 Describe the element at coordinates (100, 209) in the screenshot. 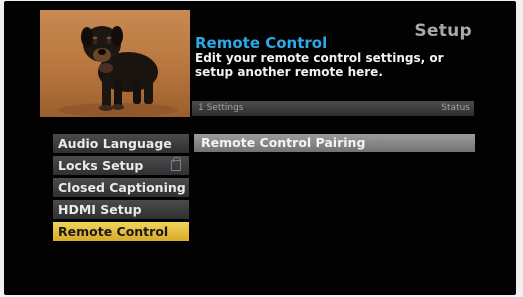

I see `menu-item-label: HDMI Setup` at that location.